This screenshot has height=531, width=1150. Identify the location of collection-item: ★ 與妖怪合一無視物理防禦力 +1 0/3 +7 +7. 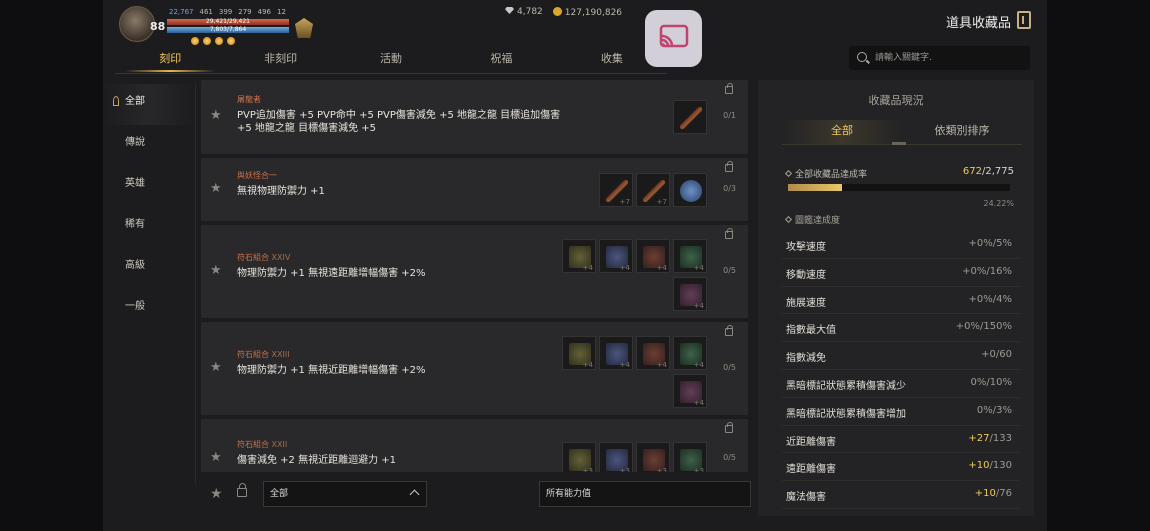
(474, 189).